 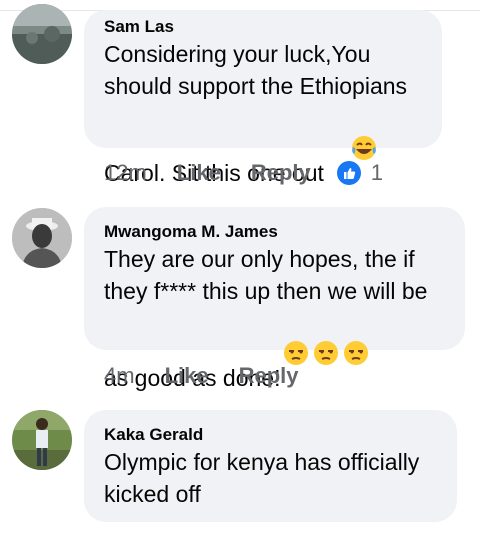 I want to click on comment-time: 12m, so click(x=125, y=173).